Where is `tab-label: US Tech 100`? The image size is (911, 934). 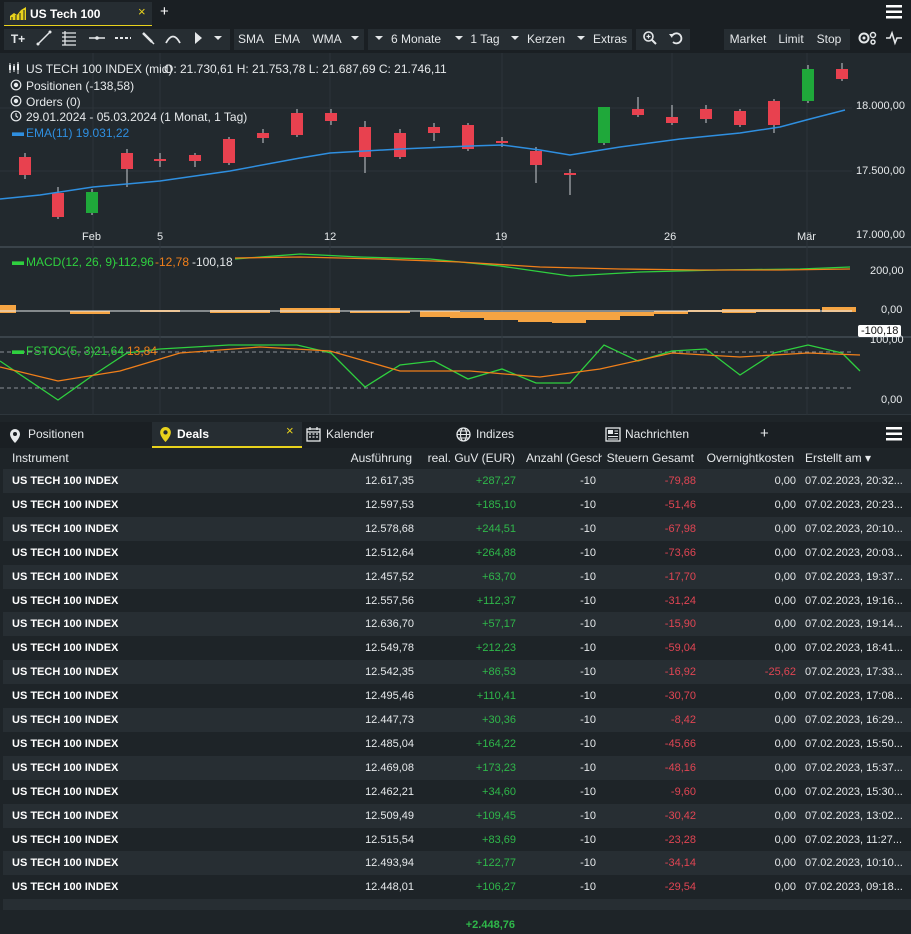 tab-label: US Tech 100 is located at coordinates (65, 14).